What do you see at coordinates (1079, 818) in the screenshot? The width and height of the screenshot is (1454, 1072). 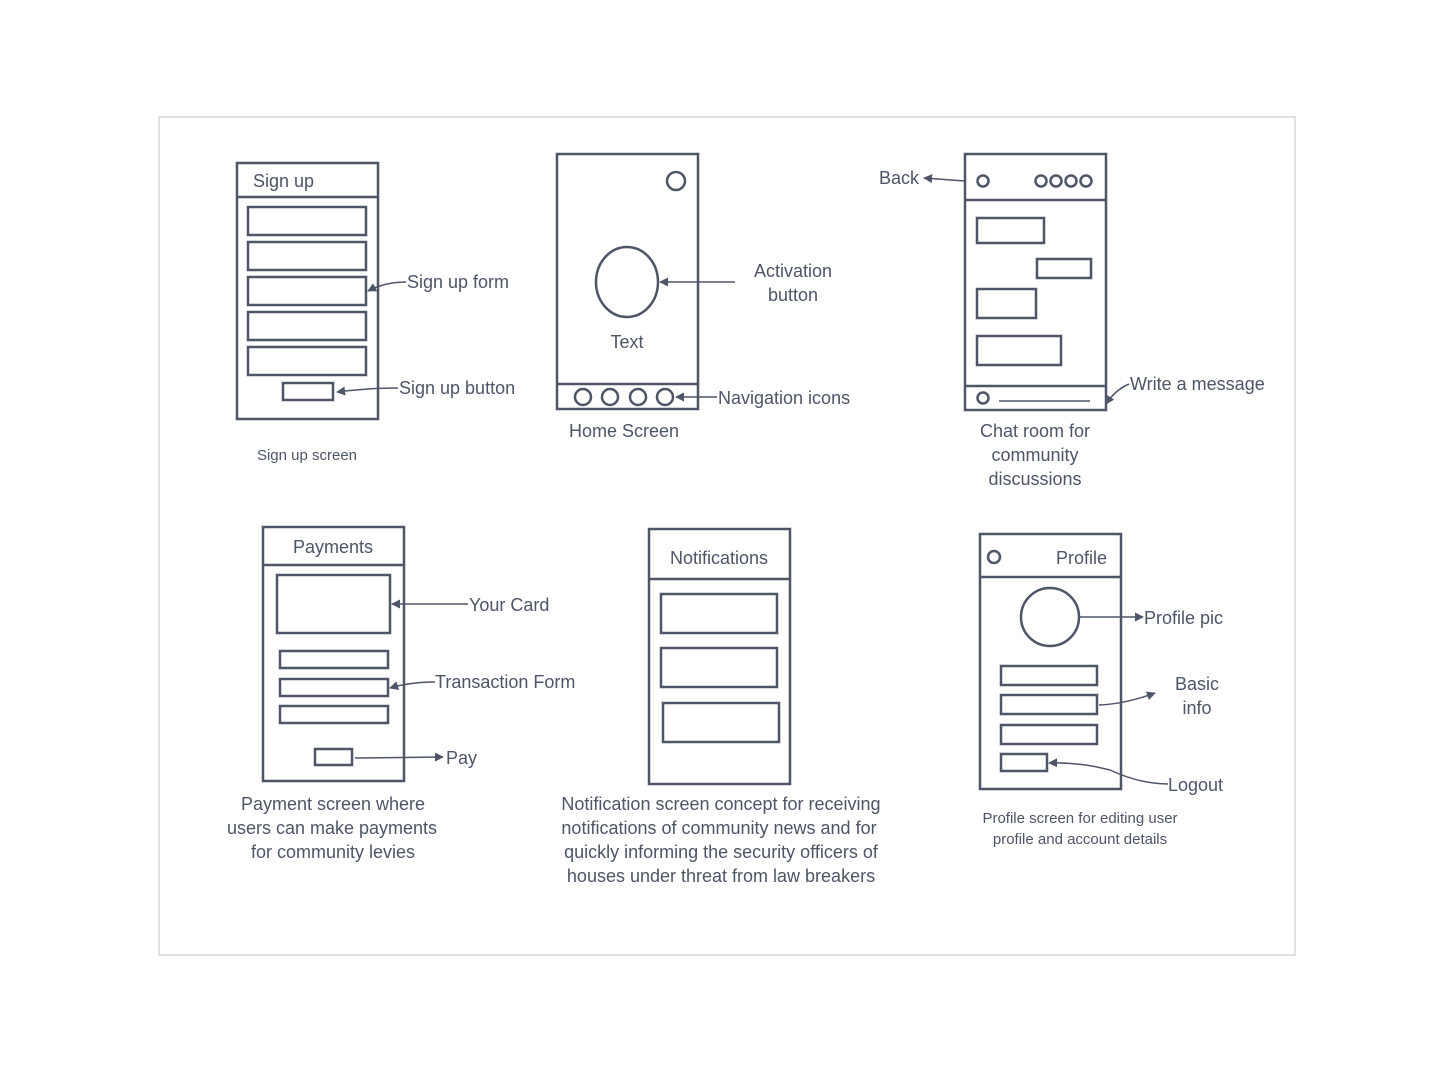 I see `profile-caption-line: Profile screen for editing user` at bounding box center [1079, 818].